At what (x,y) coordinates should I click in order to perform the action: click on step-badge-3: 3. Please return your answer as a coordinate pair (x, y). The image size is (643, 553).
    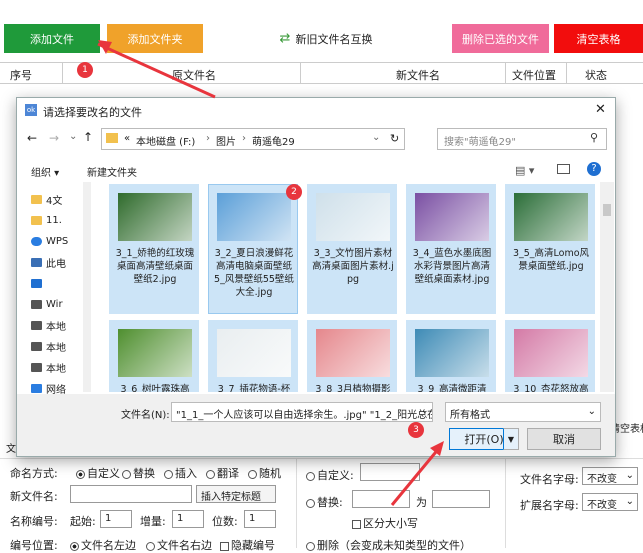
    Looking at the image, I should click on (416, 430).